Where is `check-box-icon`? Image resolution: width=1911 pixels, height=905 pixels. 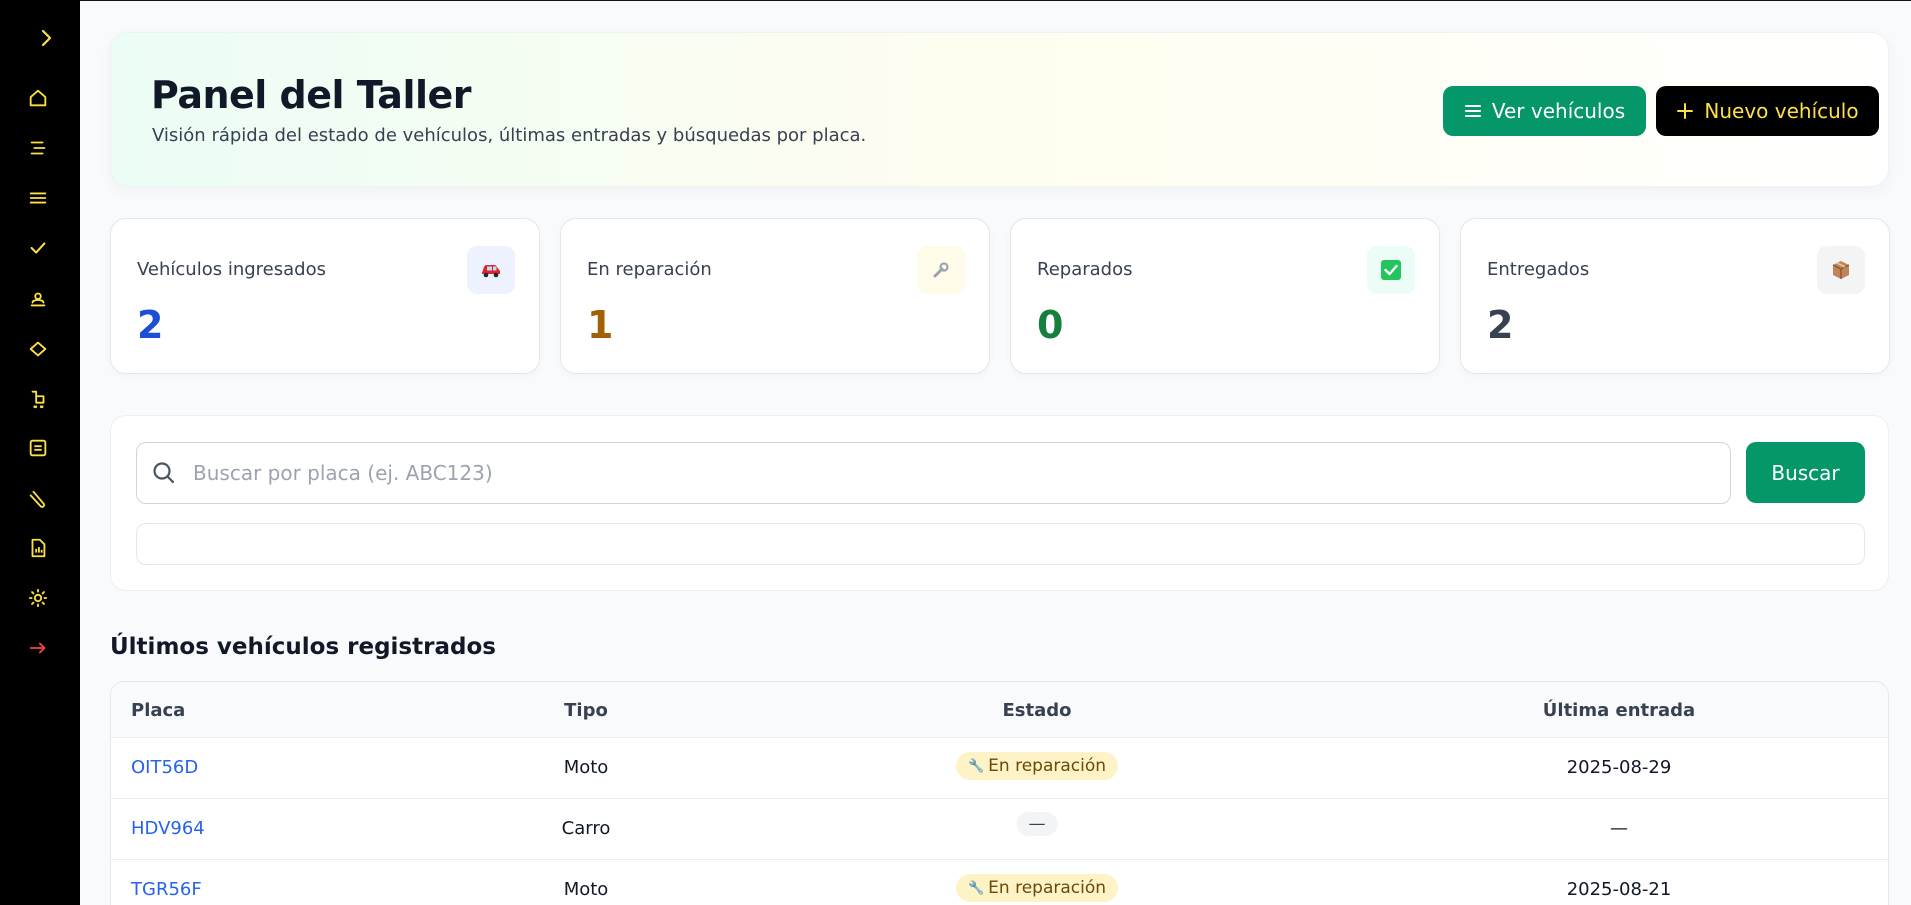
check-box-icon is located at coordinates (1391, 270).